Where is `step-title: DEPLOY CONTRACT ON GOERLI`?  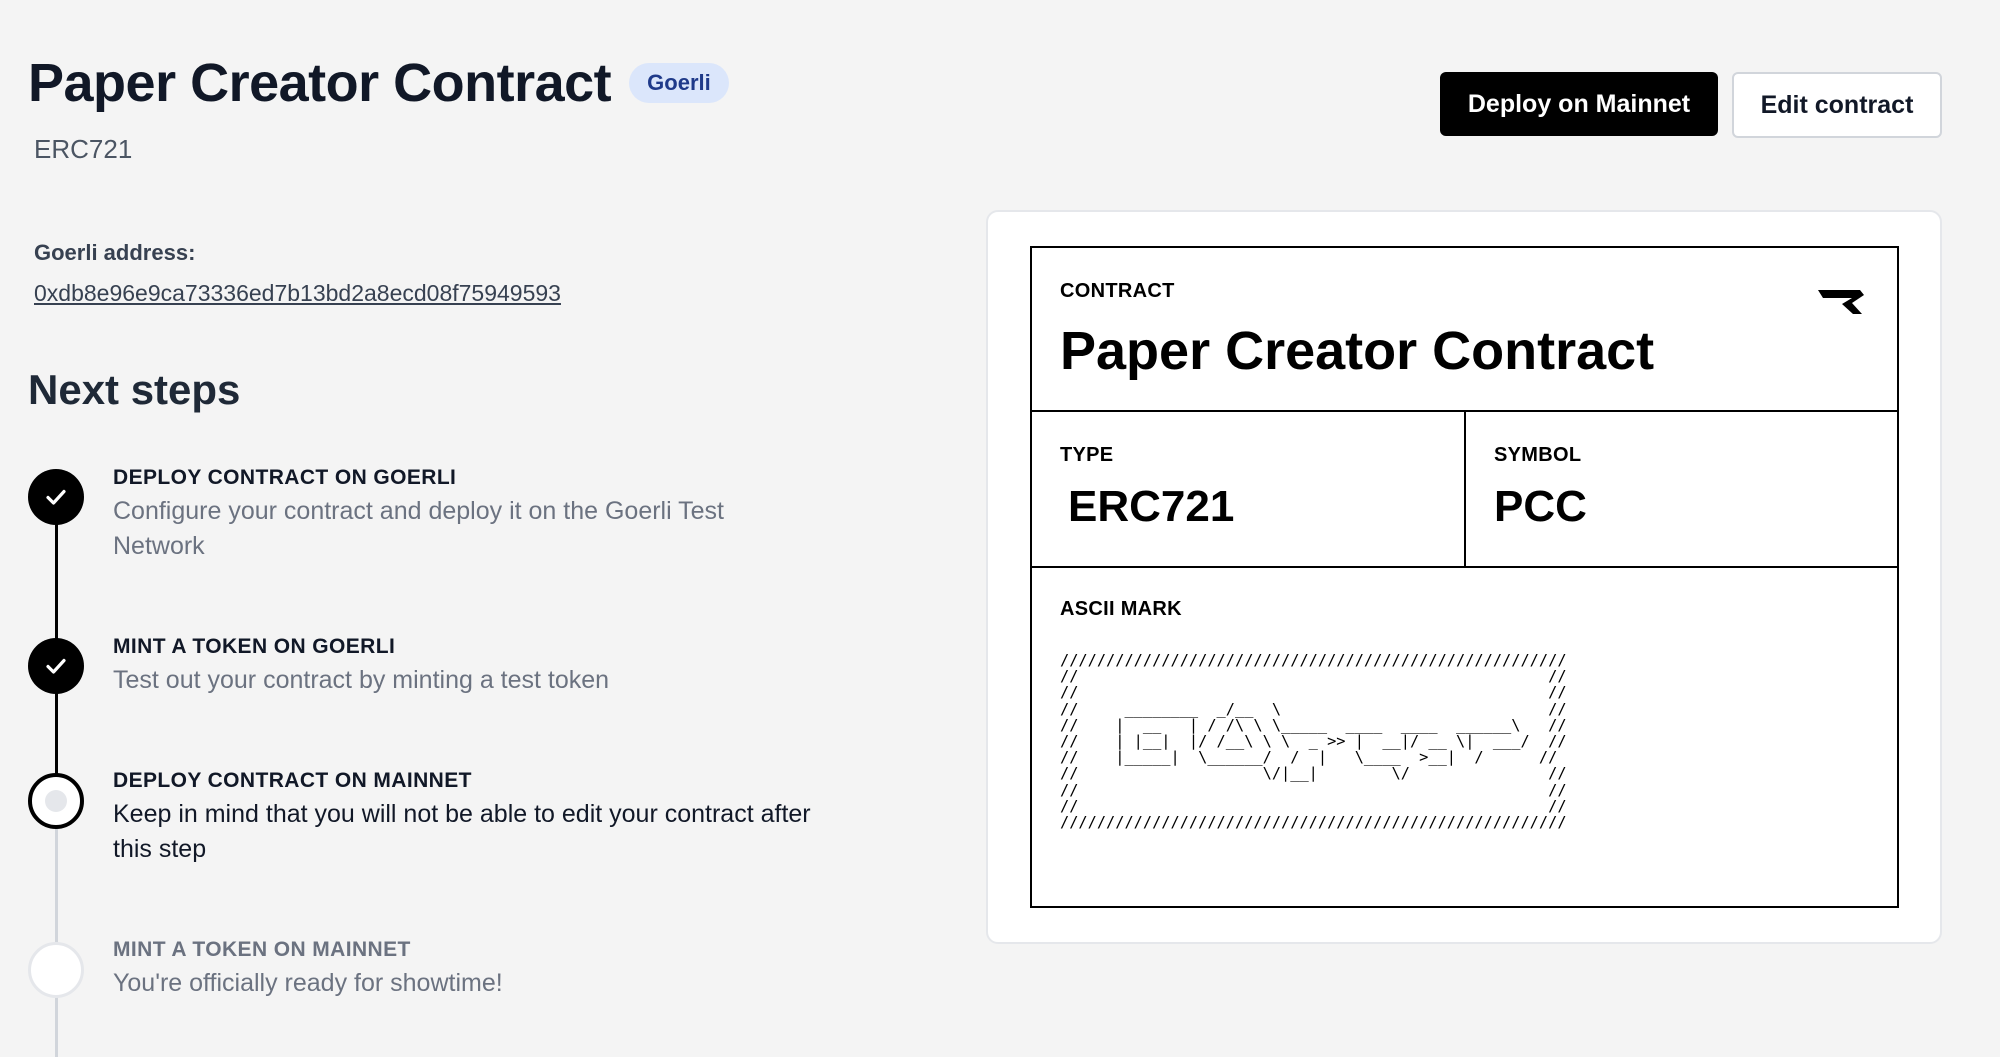 step-title: DEPLOY CONTRACT ON GOERLI is located at coordinates (285, 477).